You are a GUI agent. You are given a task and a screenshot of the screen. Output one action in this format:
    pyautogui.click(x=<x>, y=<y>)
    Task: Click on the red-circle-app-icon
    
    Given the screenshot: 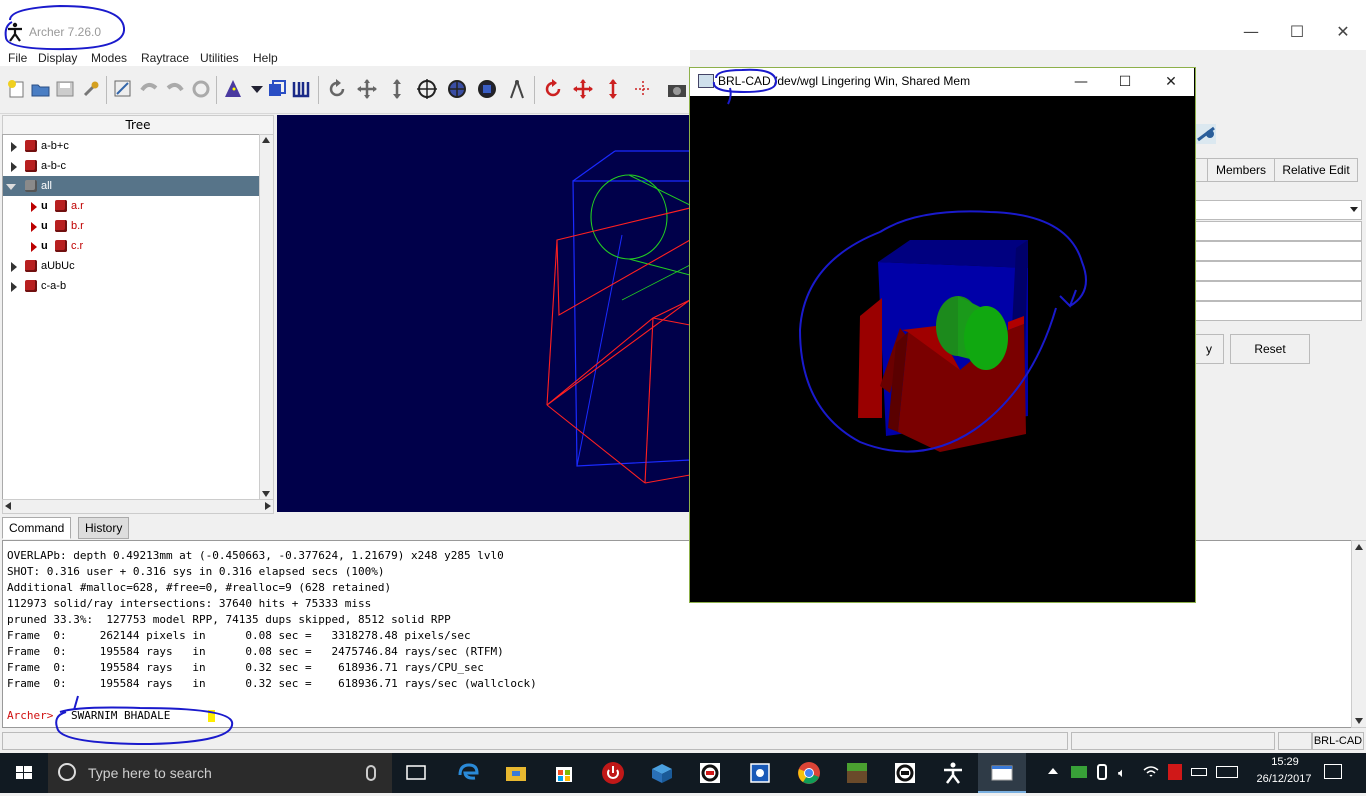 What is the action you would take?
    pyautogui.click(x=710, y=773)
    